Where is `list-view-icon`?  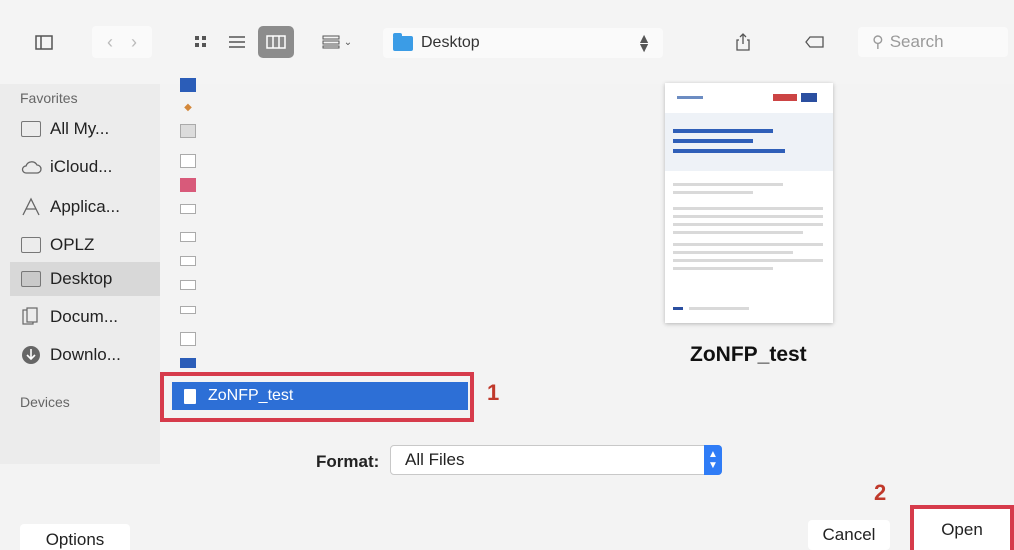
list-view-icon is located at coordinates (237, 42).